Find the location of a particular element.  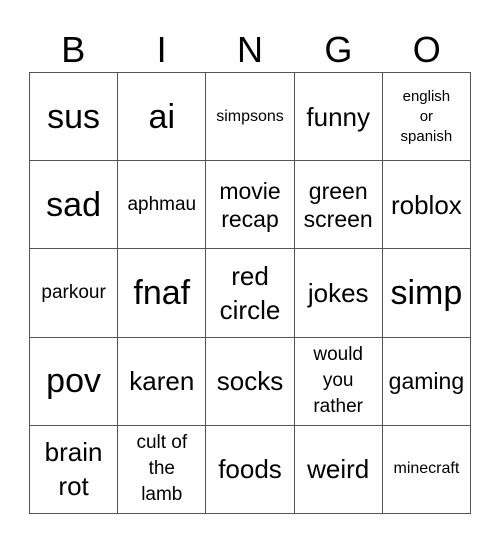

bingo-cell: green screen is located at coordinates (338, 205).